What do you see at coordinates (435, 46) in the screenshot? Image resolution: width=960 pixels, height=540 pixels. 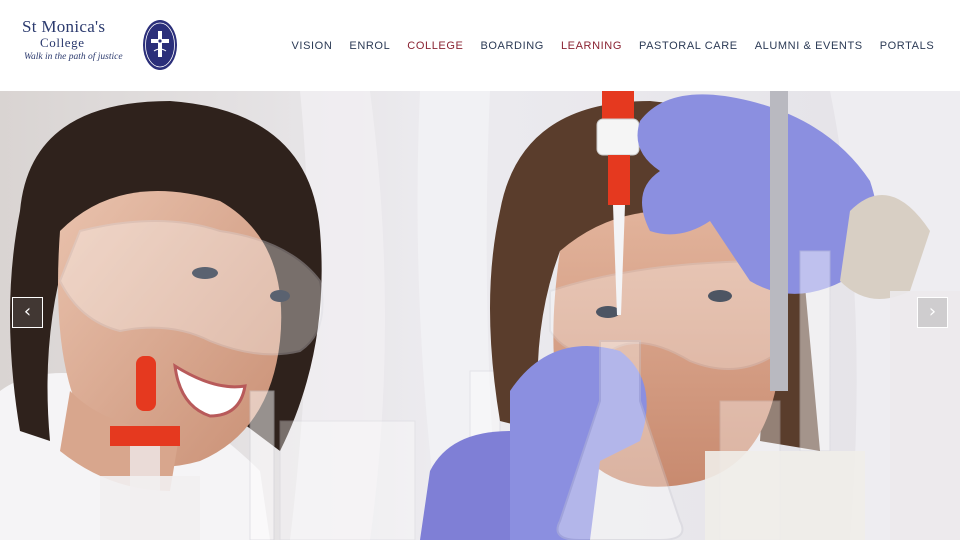 I see `nav-college: COLLEGE` at bounding box center [435, 46].